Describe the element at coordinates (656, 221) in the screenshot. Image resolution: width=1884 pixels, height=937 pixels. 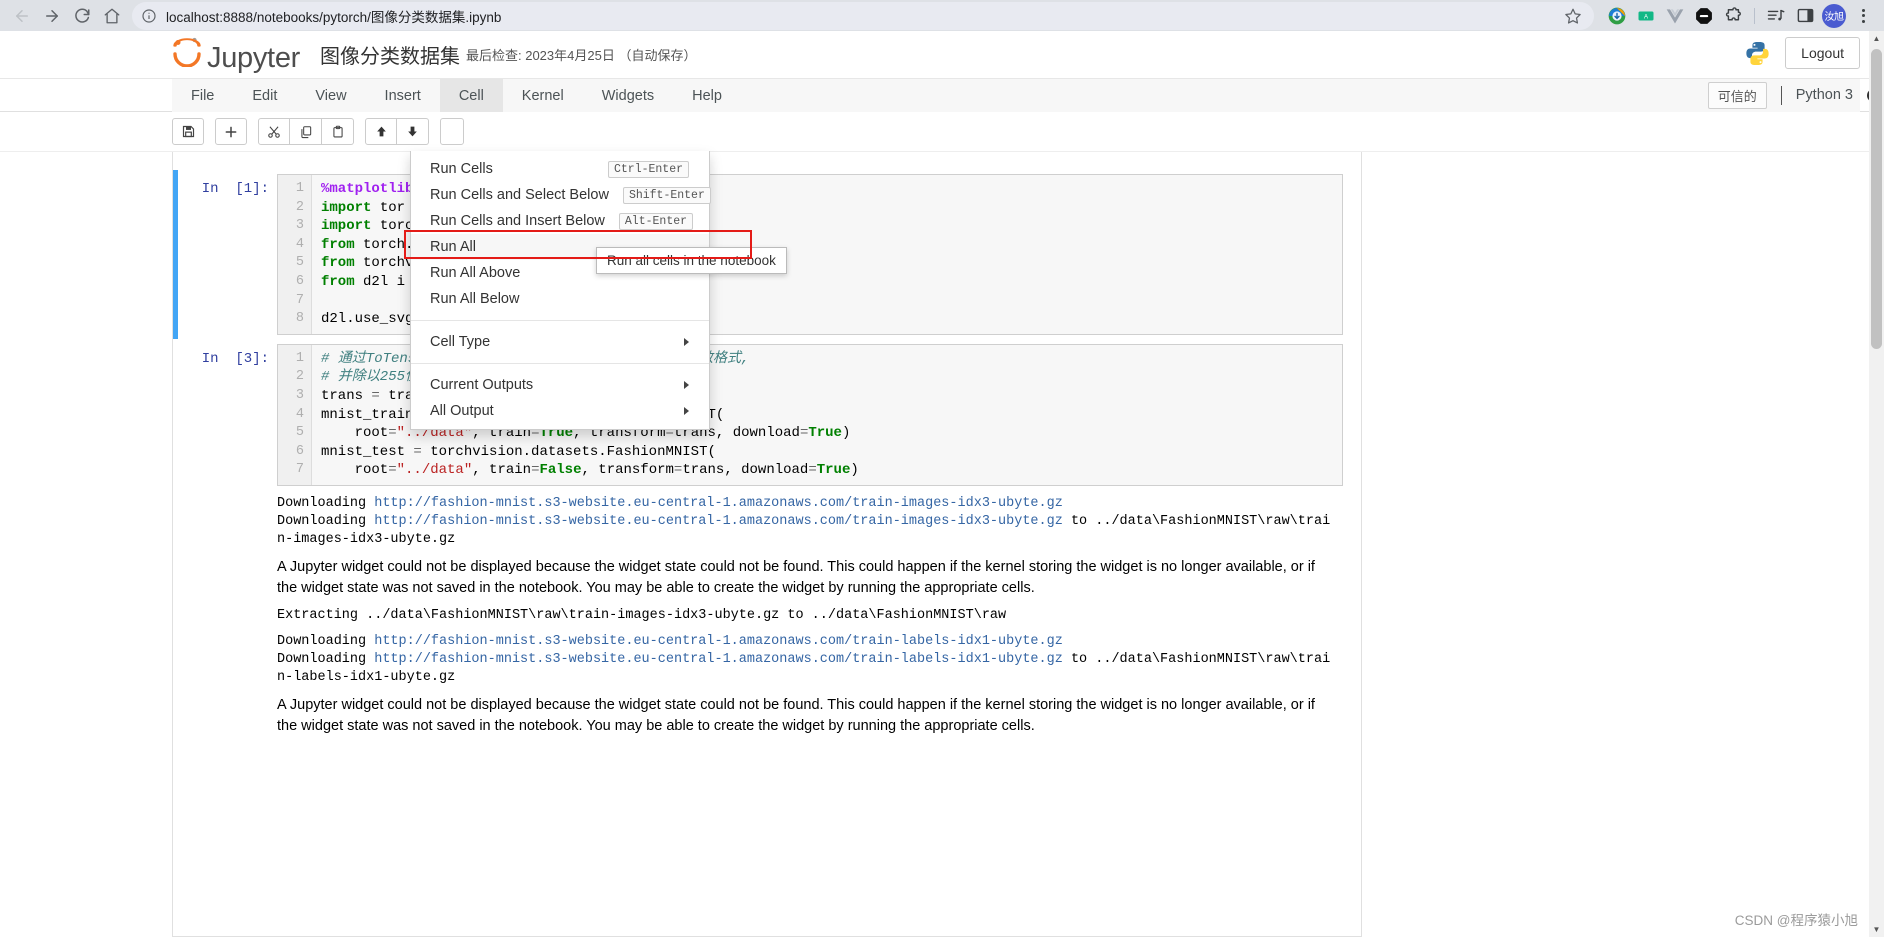
I see `menu-item-shortcut: Alt-Enter` at that location.